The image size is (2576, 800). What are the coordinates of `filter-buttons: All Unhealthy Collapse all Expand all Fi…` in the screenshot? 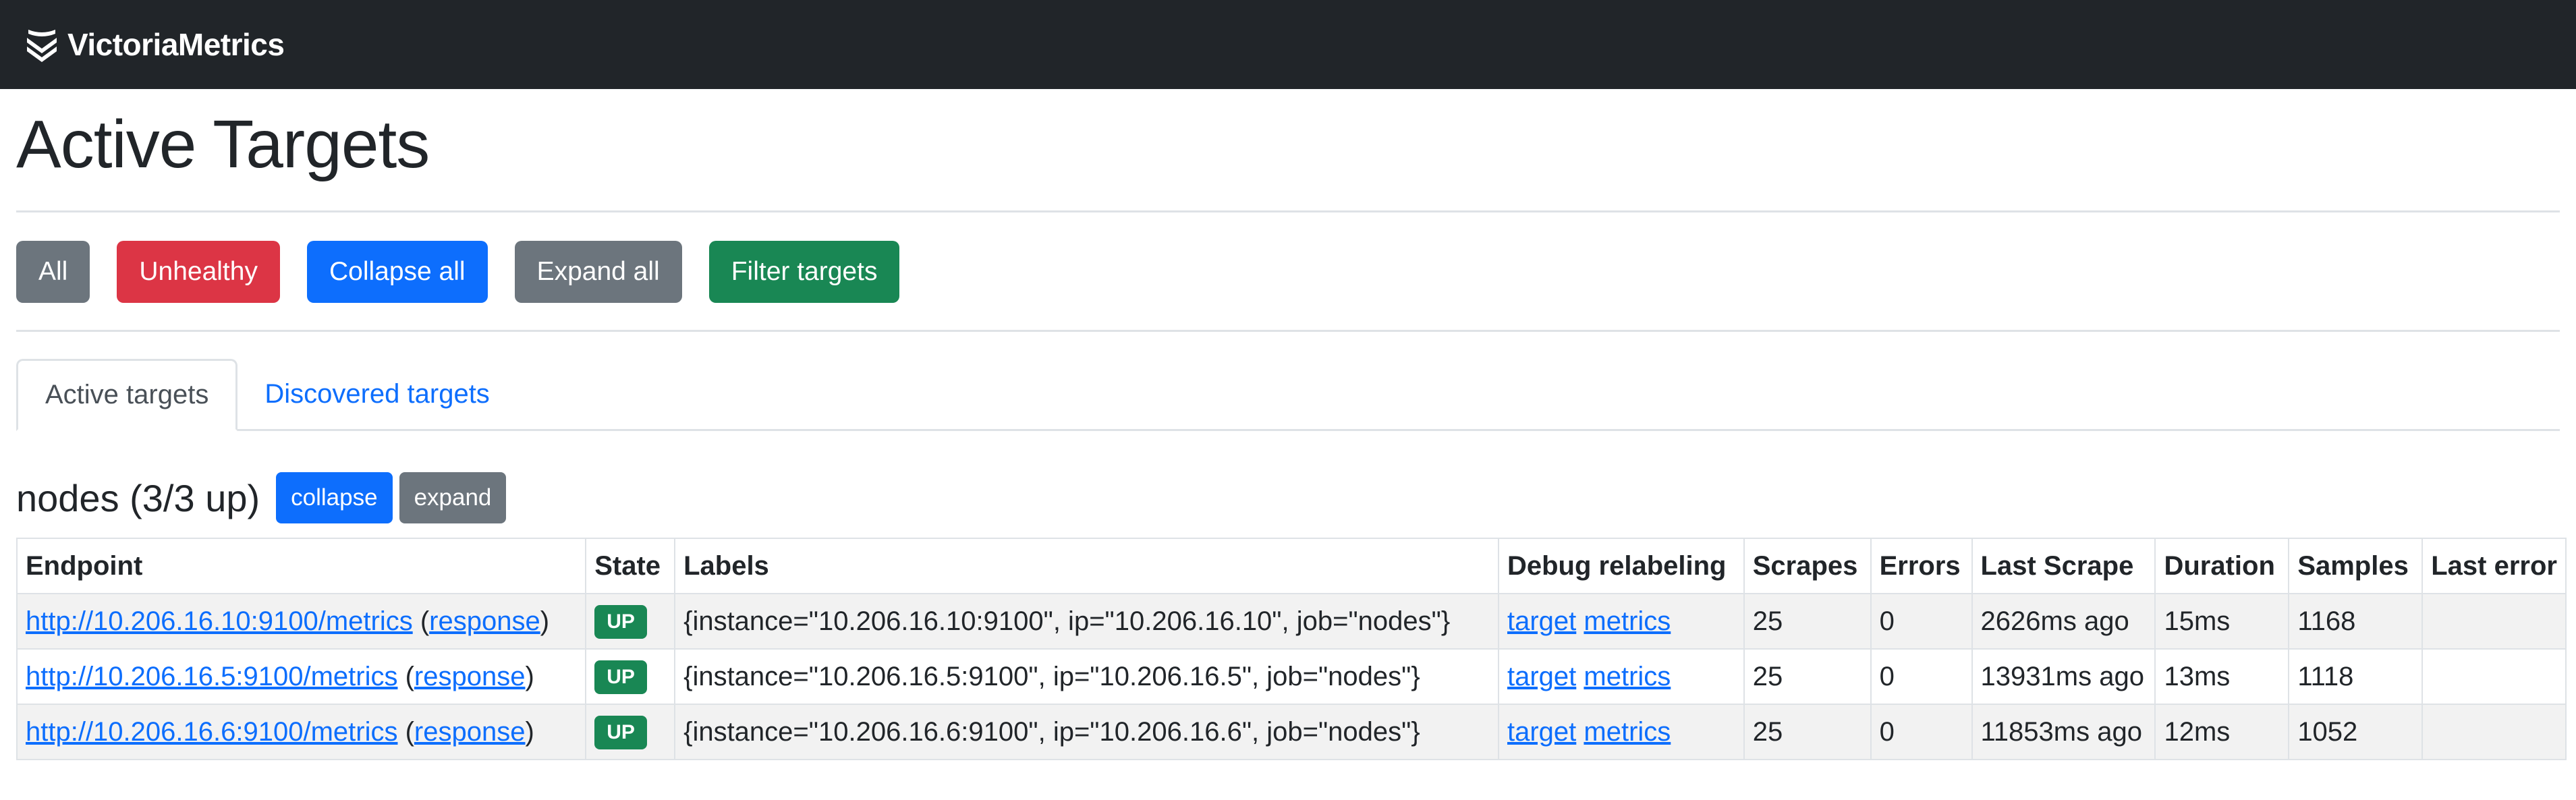 It's located at (1288, 257).